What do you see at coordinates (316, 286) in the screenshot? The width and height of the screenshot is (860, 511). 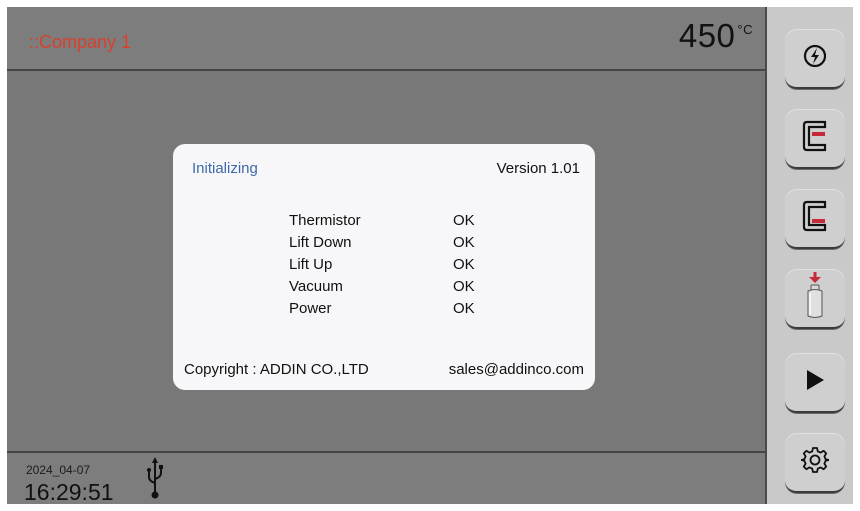 I see `check-name: Vacuum` at bounding box center [316, 286].